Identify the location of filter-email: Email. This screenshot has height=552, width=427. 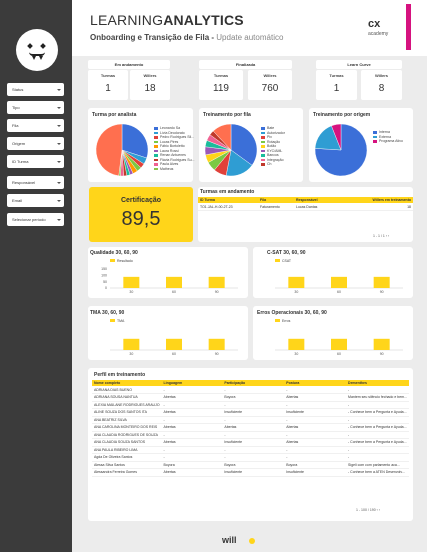
(35, 200).